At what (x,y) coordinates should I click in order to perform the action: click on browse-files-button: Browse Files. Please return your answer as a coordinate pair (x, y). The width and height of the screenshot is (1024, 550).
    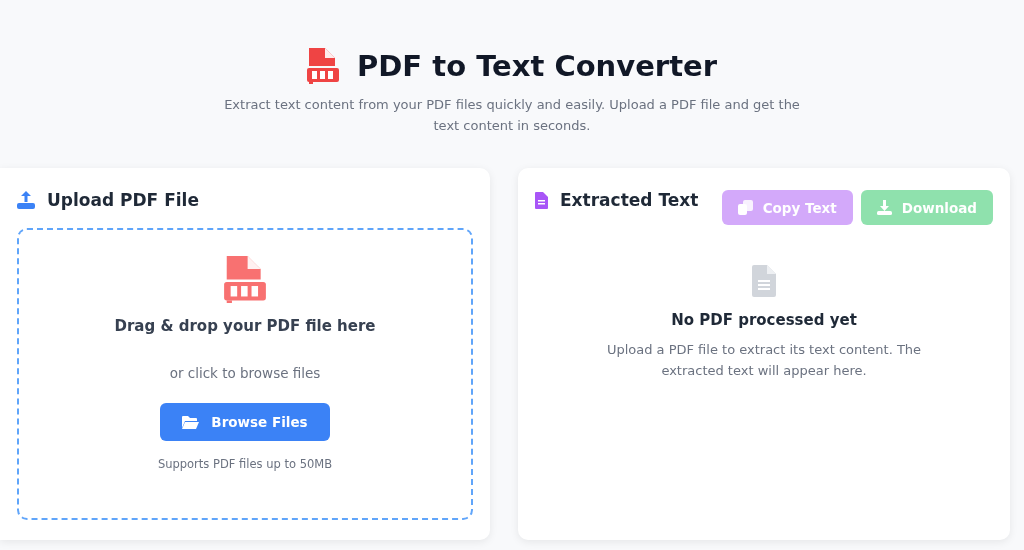
    Looking at the image, I should click on (245, 422).